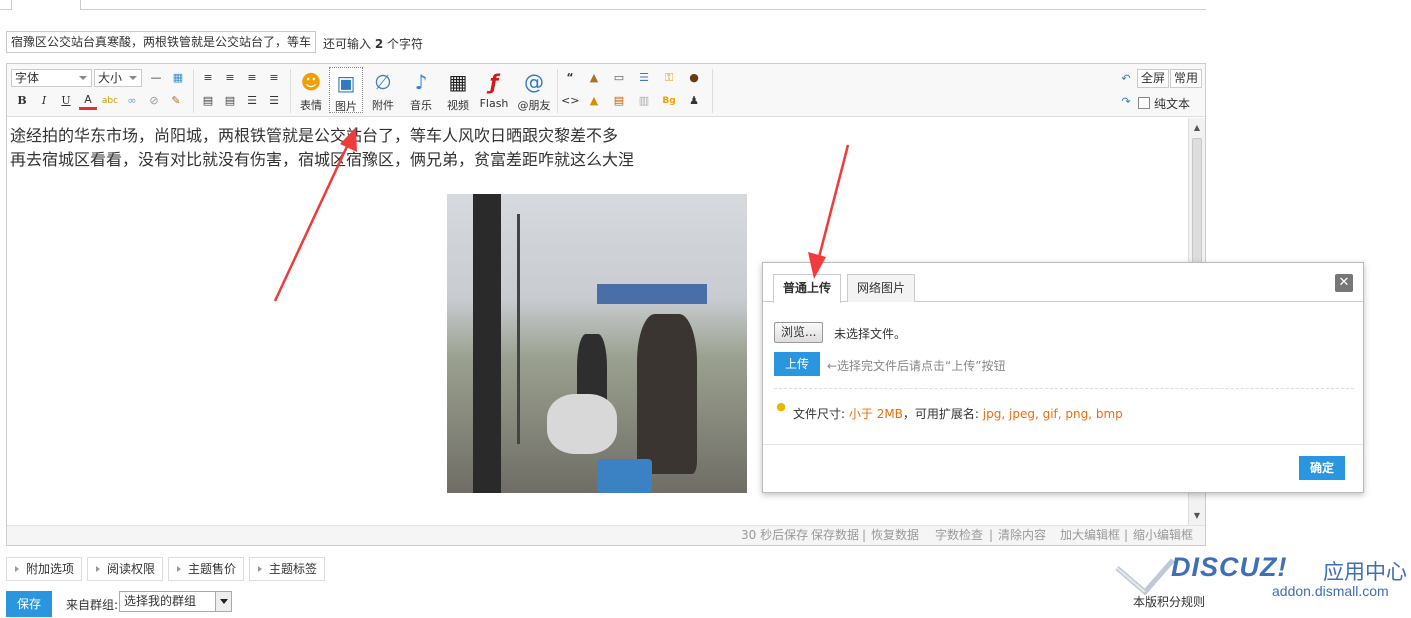  Describe the element at coordinates (230, 78) in the screenshot. I see `align-center-icon: ≡` at that location.